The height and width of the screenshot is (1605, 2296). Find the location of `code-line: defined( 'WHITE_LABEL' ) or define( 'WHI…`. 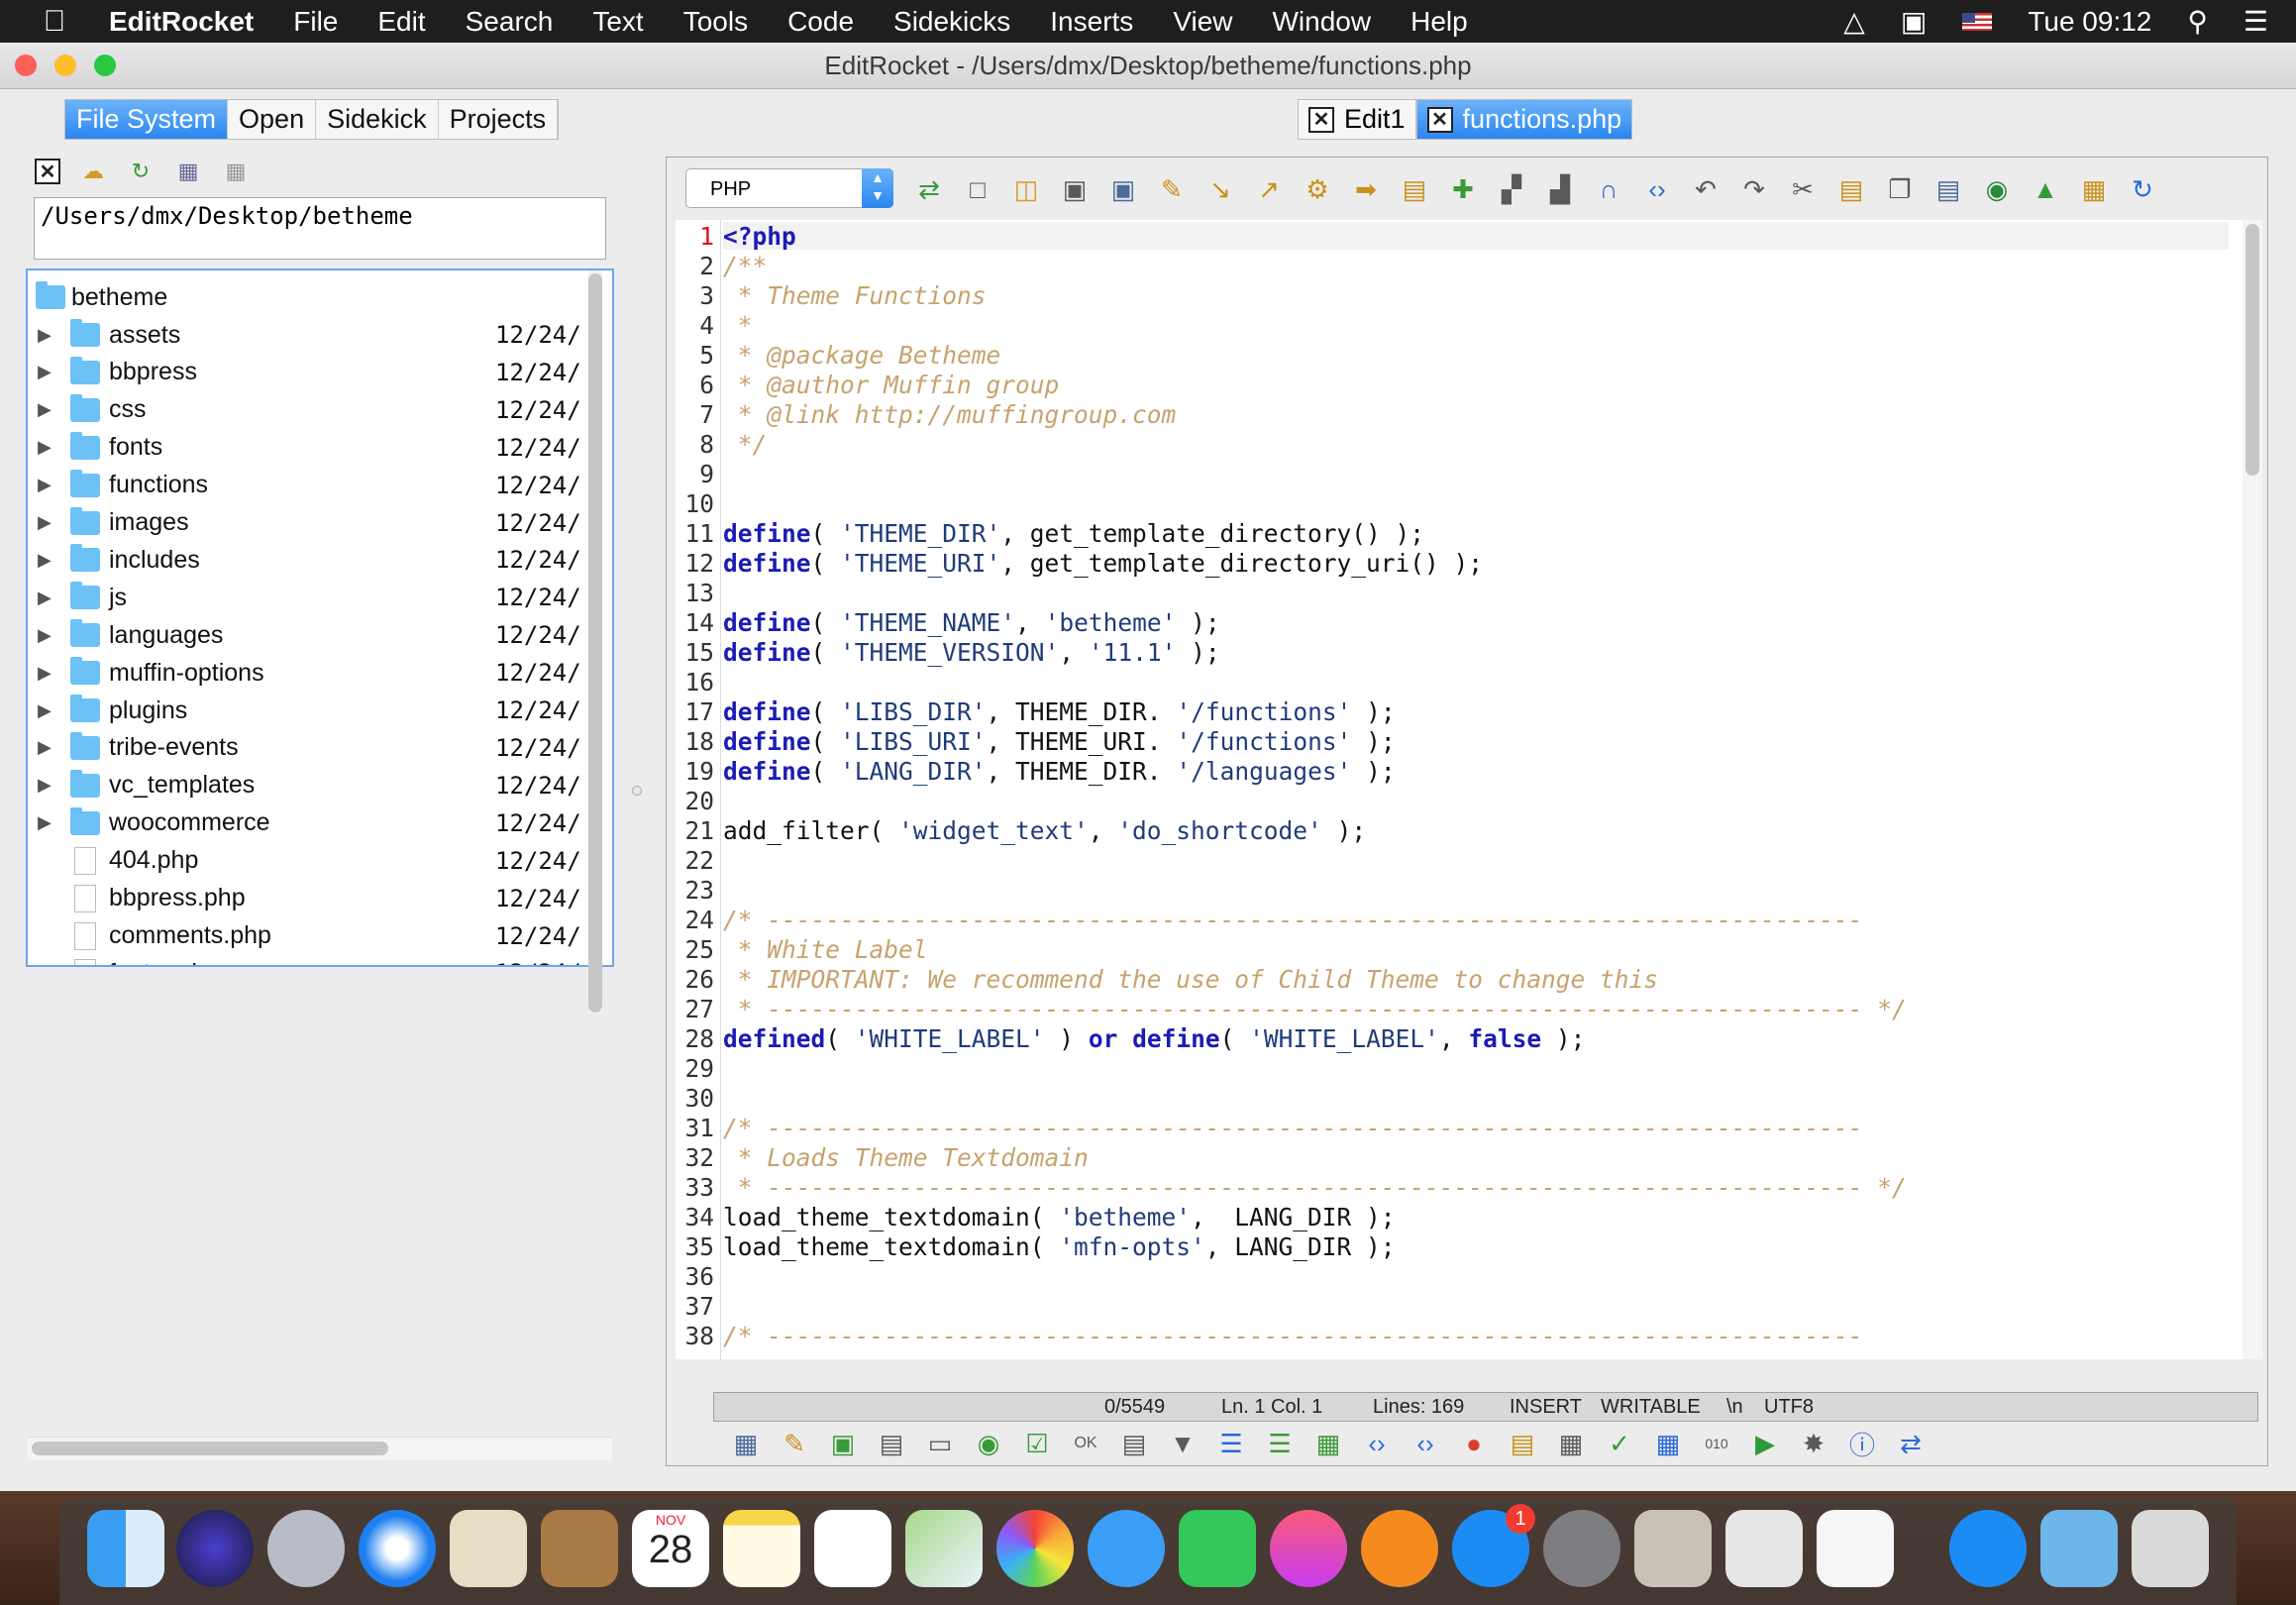

code-line: defined( 'WHITE_LABEL' ) or define( 'WHI… is located at coordinates (1154, 1038).